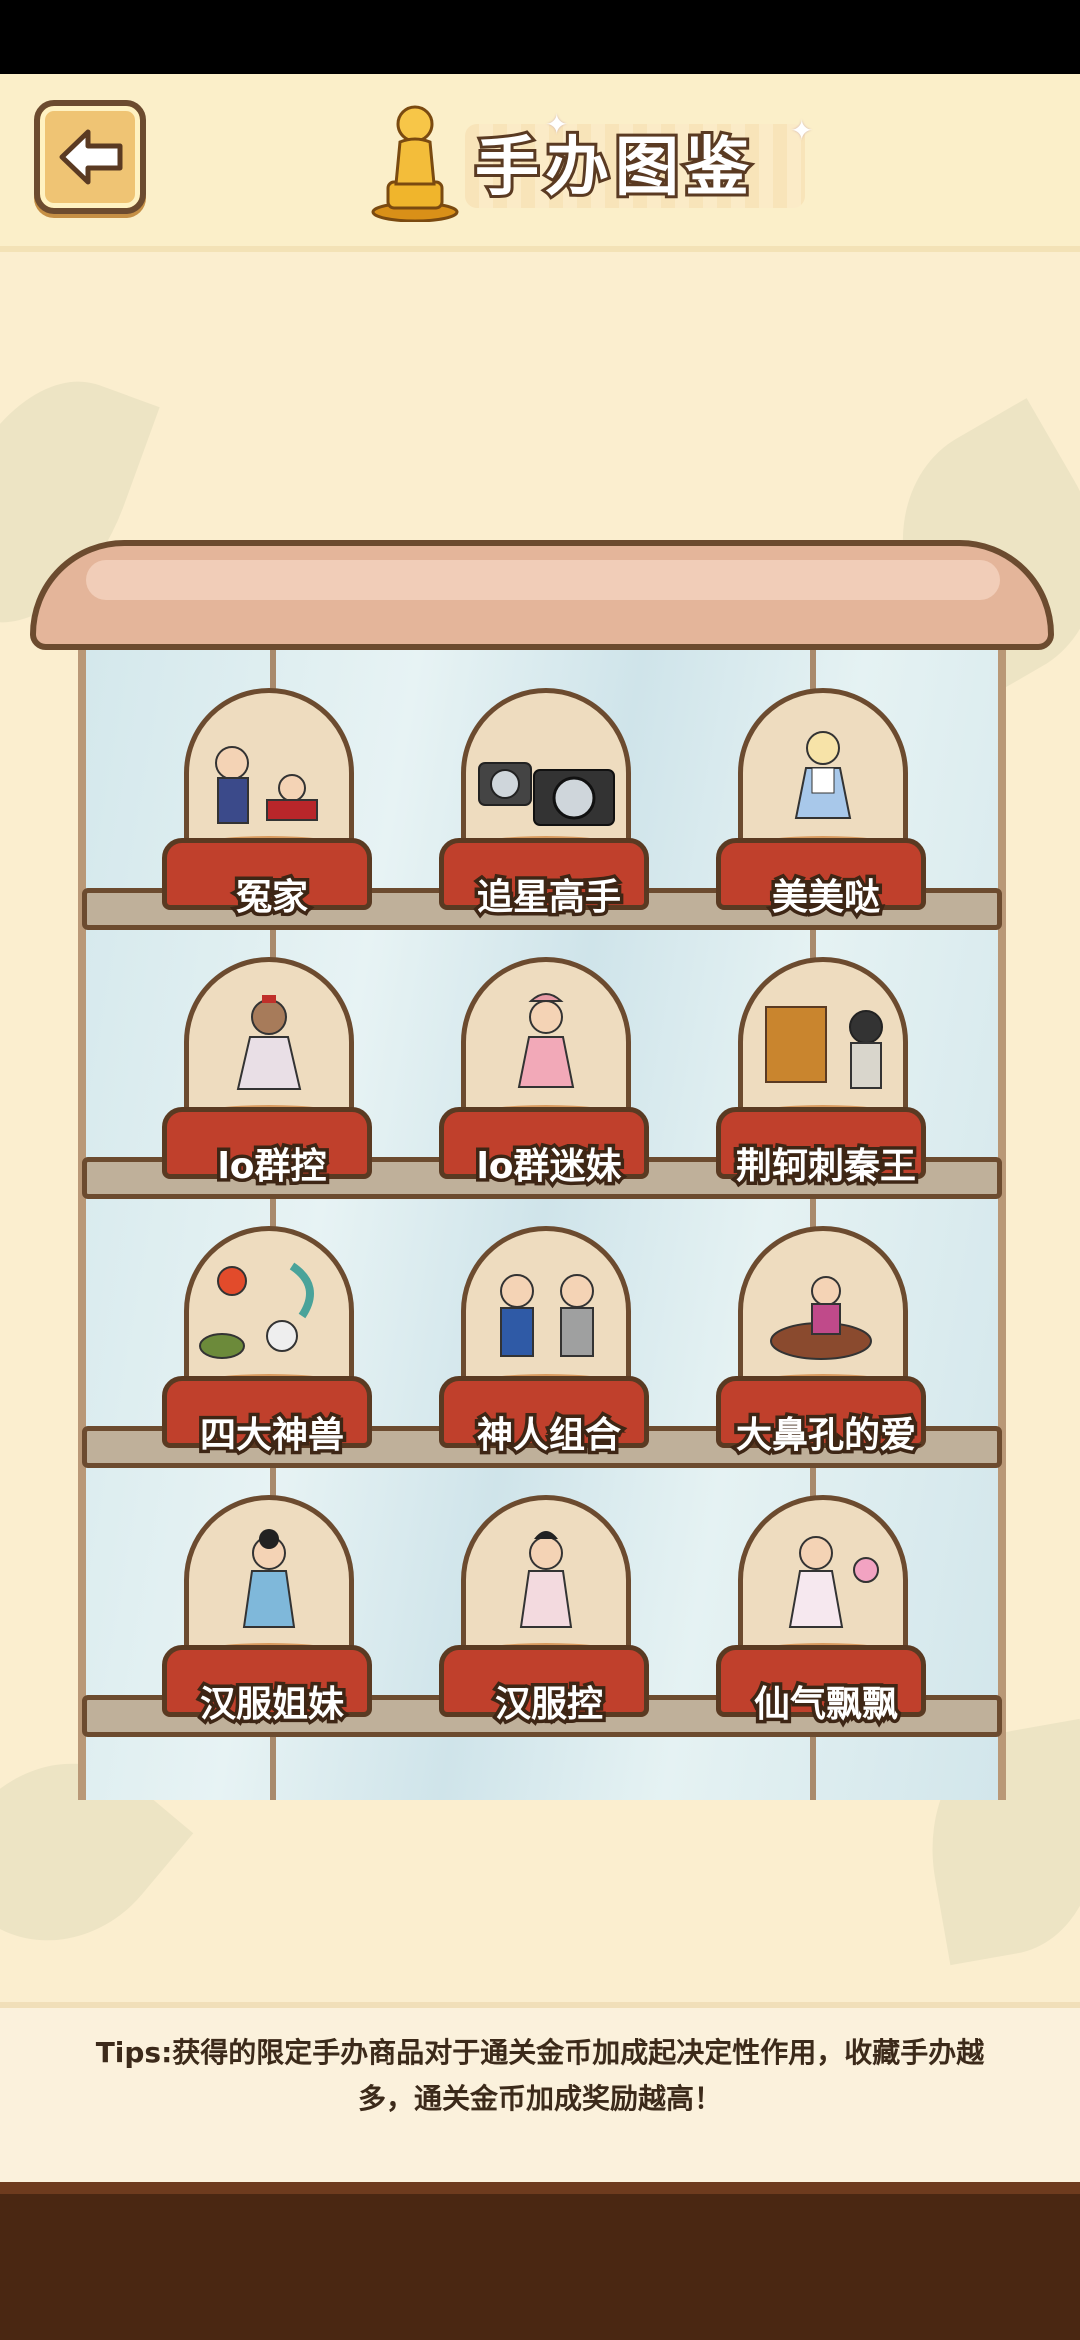 This screenshot has height=2340, width=1080. I want to click on fairy-lady-icon, so click(833, 1582).